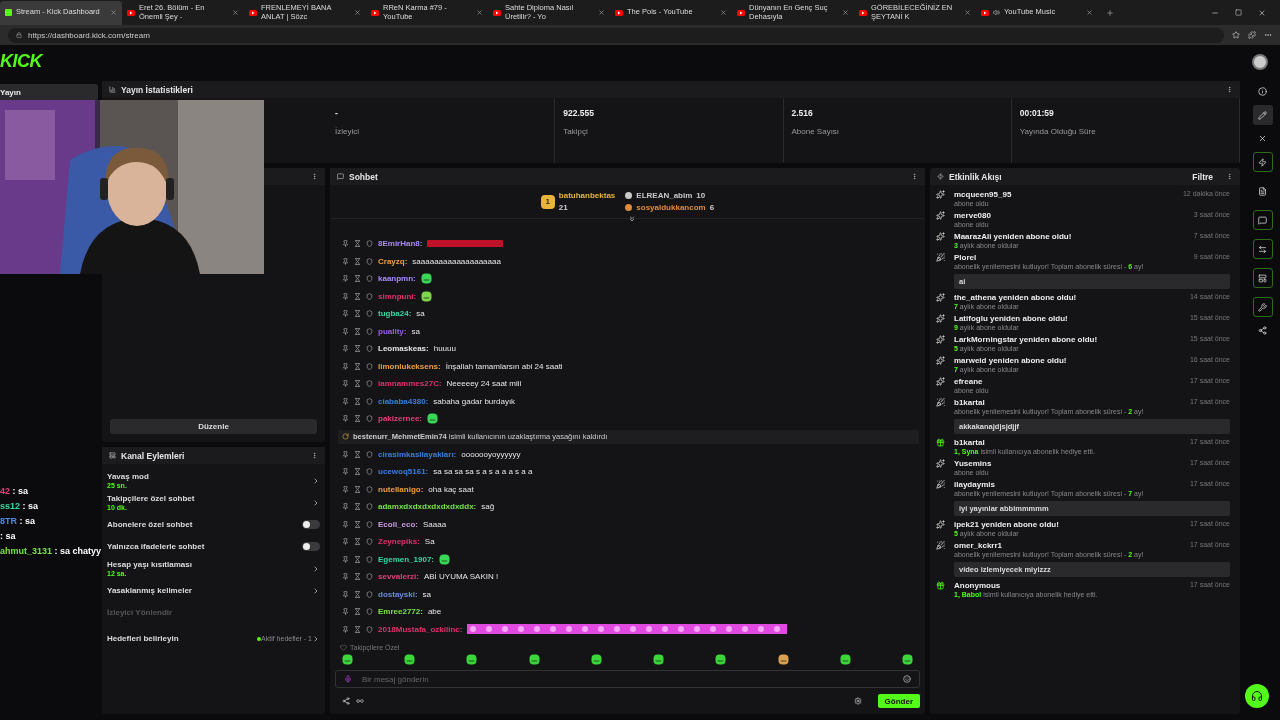  What do you see at coordinates (664, 195) in the screenshot?
I see `leader-name: ELREAN_abim` at bounding box center [664, 195].